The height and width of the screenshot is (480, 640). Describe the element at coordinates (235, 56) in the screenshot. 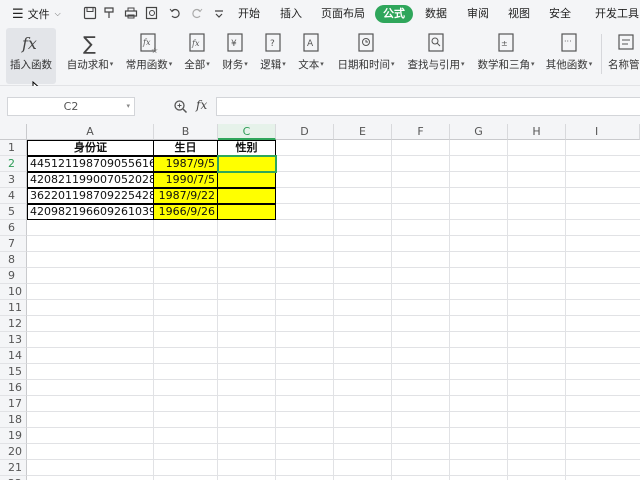

I see `financial-functions-button: ¥ 财务▾` at that location.